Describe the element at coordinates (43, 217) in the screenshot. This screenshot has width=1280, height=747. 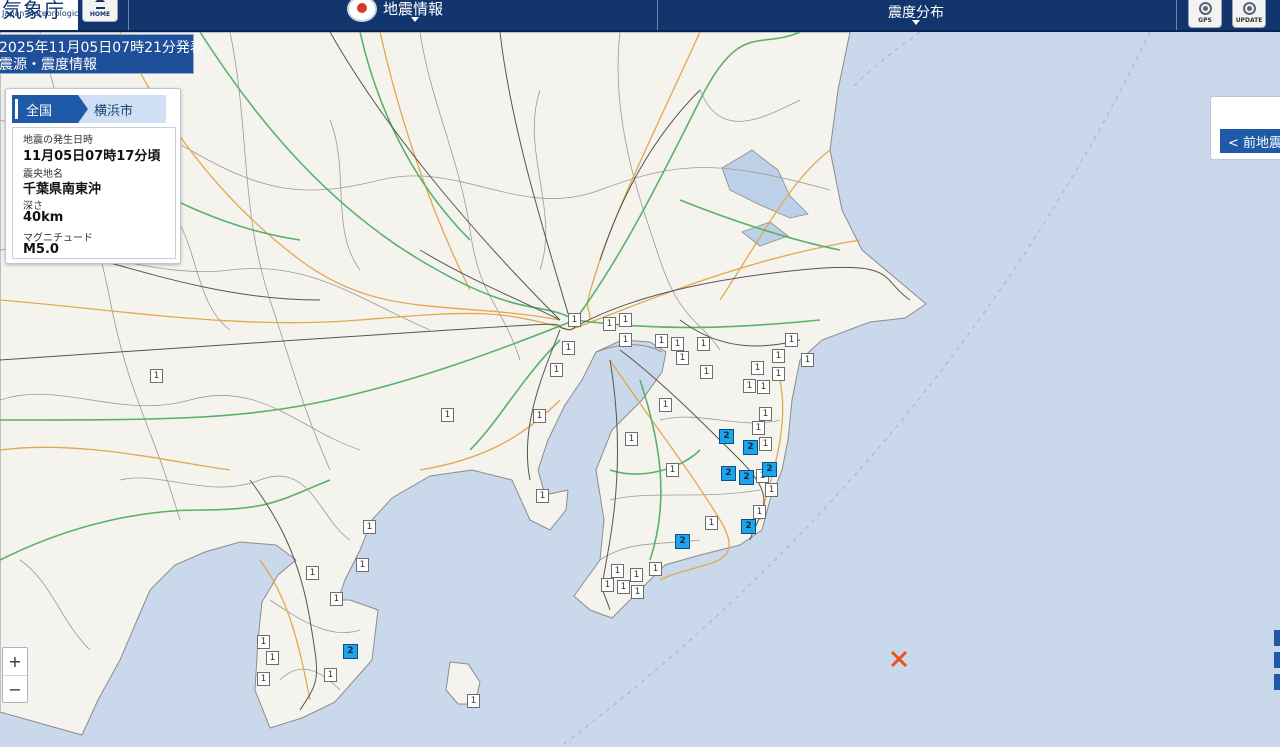
I see `depth-value: 40km` at that location.